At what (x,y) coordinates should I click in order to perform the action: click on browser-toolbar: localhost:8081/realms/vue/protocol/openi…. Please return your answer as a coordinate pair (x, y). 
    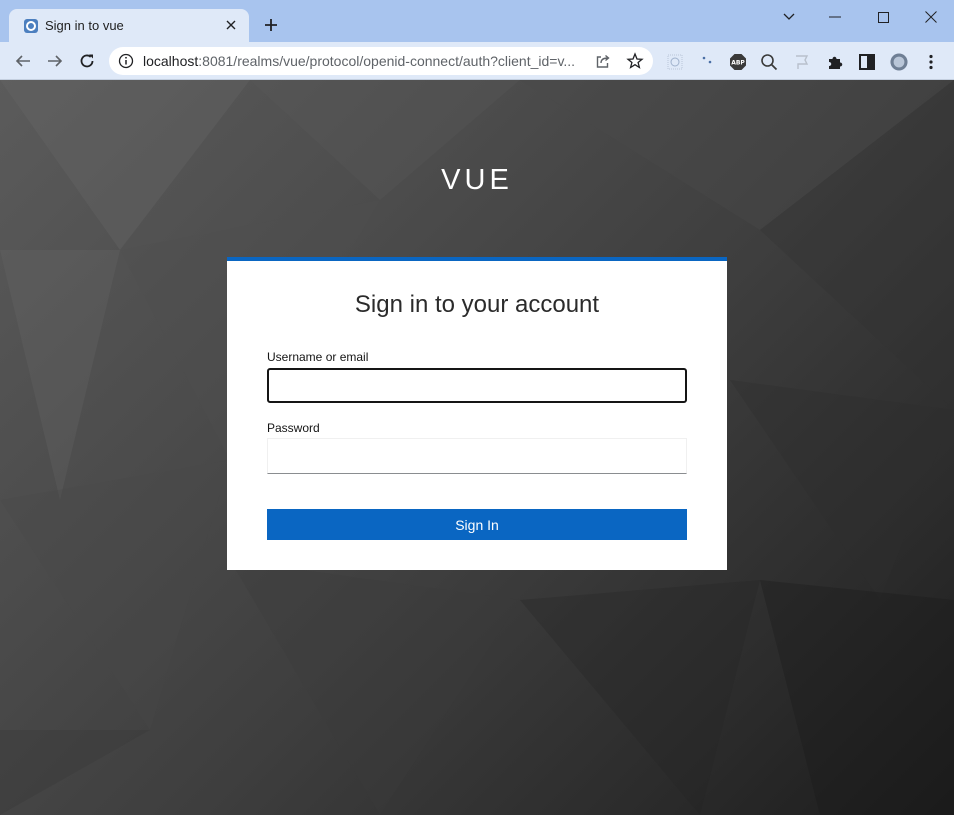
    Looking at the image, I should click on (477, 61).